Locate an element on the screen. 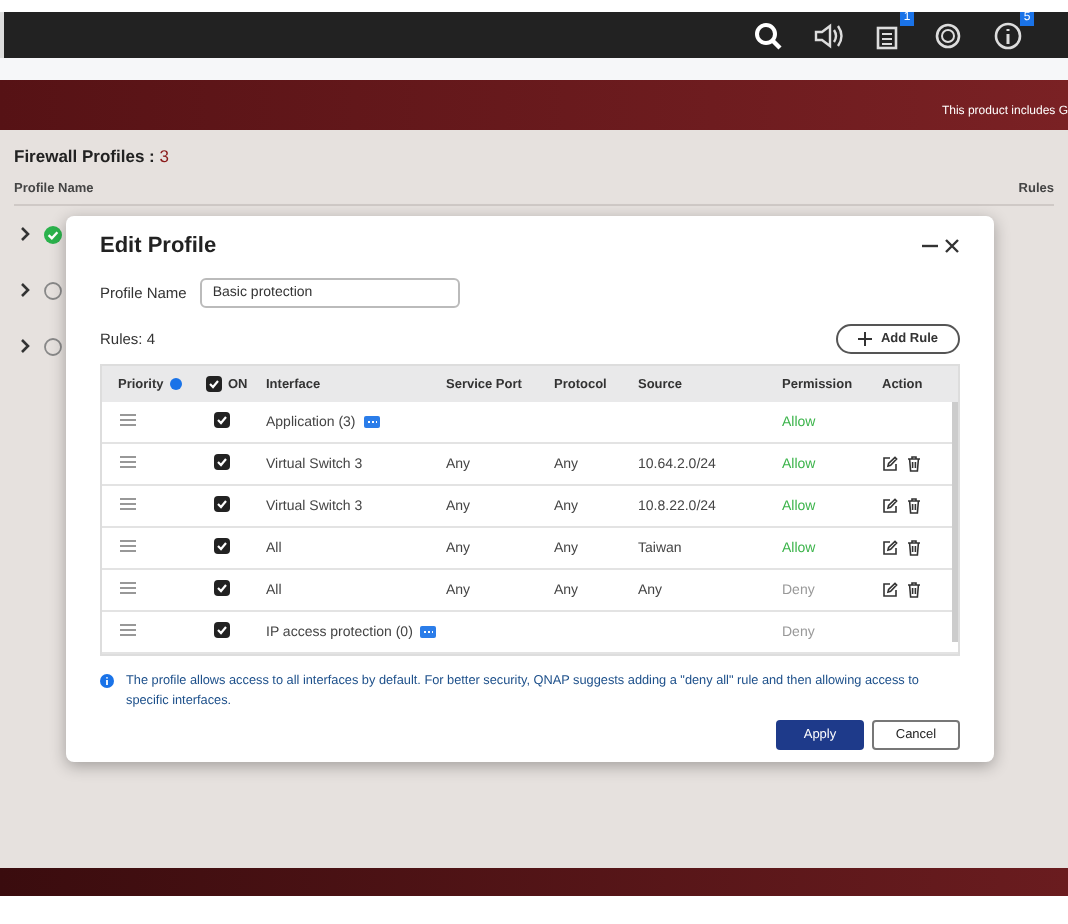 The image size is (1068, 924). sync-icon is located at coordinates (948, 35).